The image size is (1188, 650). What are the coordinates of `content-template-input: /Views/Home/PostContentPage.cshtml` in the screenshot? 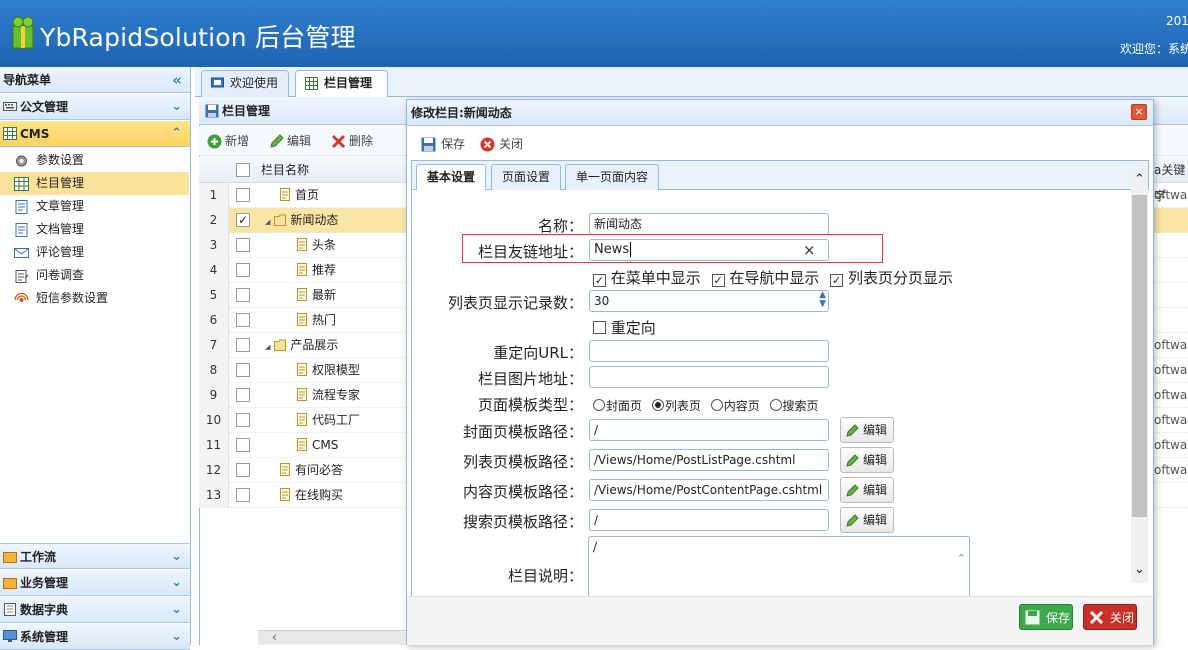 It's located at (709, 490).